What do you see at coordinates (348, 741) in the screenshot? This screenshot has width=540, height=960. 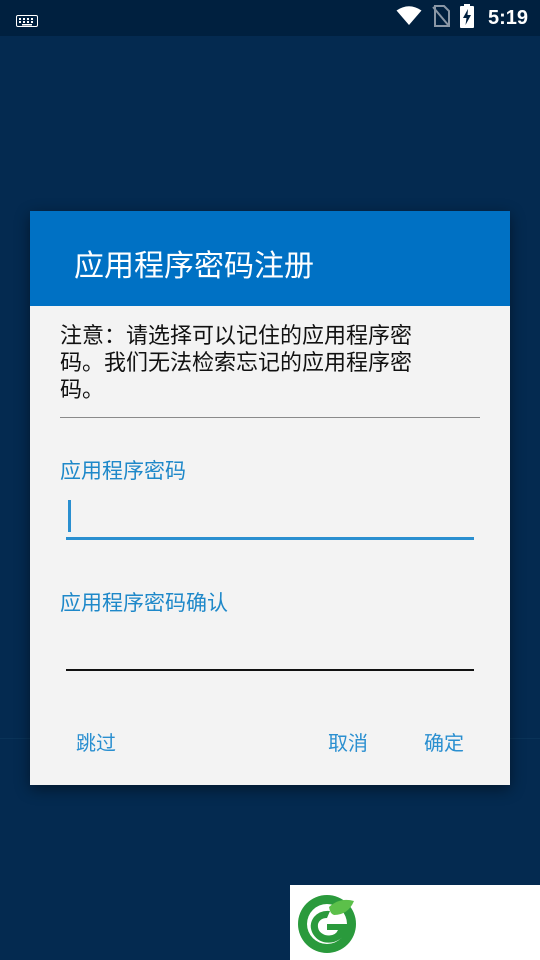 I see `cancel-button: 取消` at bounding box center [348, 741].